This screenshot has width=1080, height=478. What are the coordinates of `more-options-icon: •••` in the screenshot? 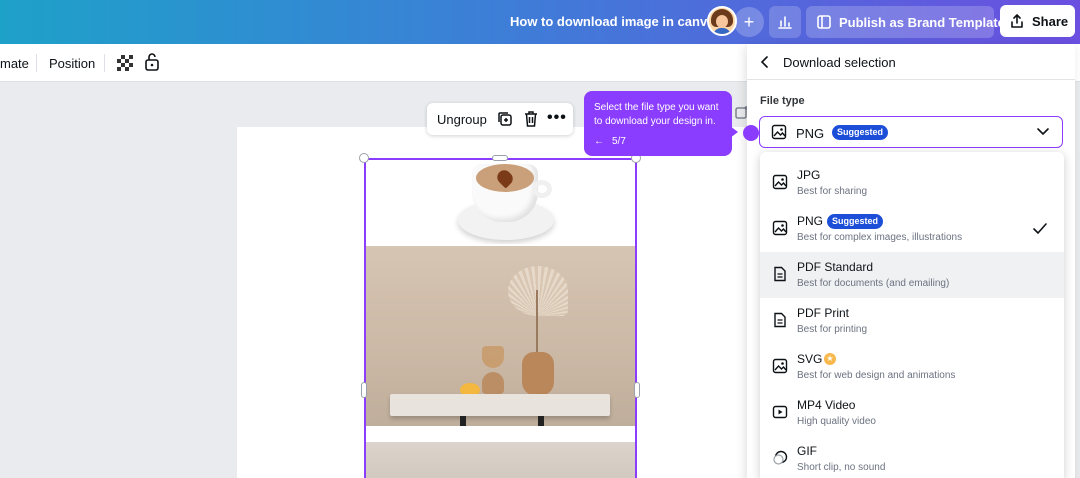 It's located at (557, 118).